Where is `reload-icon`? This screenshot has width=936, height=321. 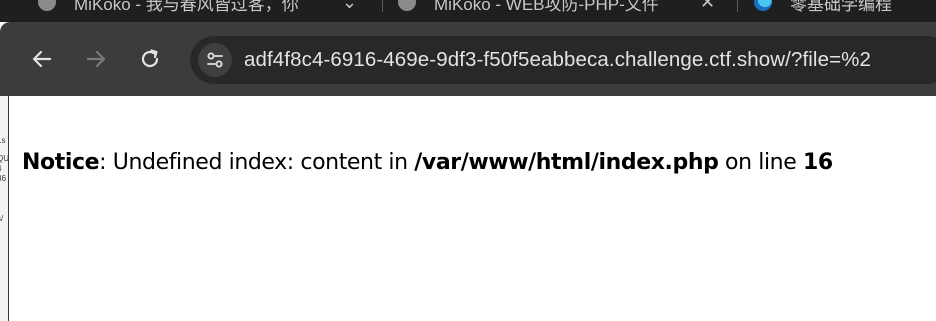 reload-icon is located at coordinates (150, 58).